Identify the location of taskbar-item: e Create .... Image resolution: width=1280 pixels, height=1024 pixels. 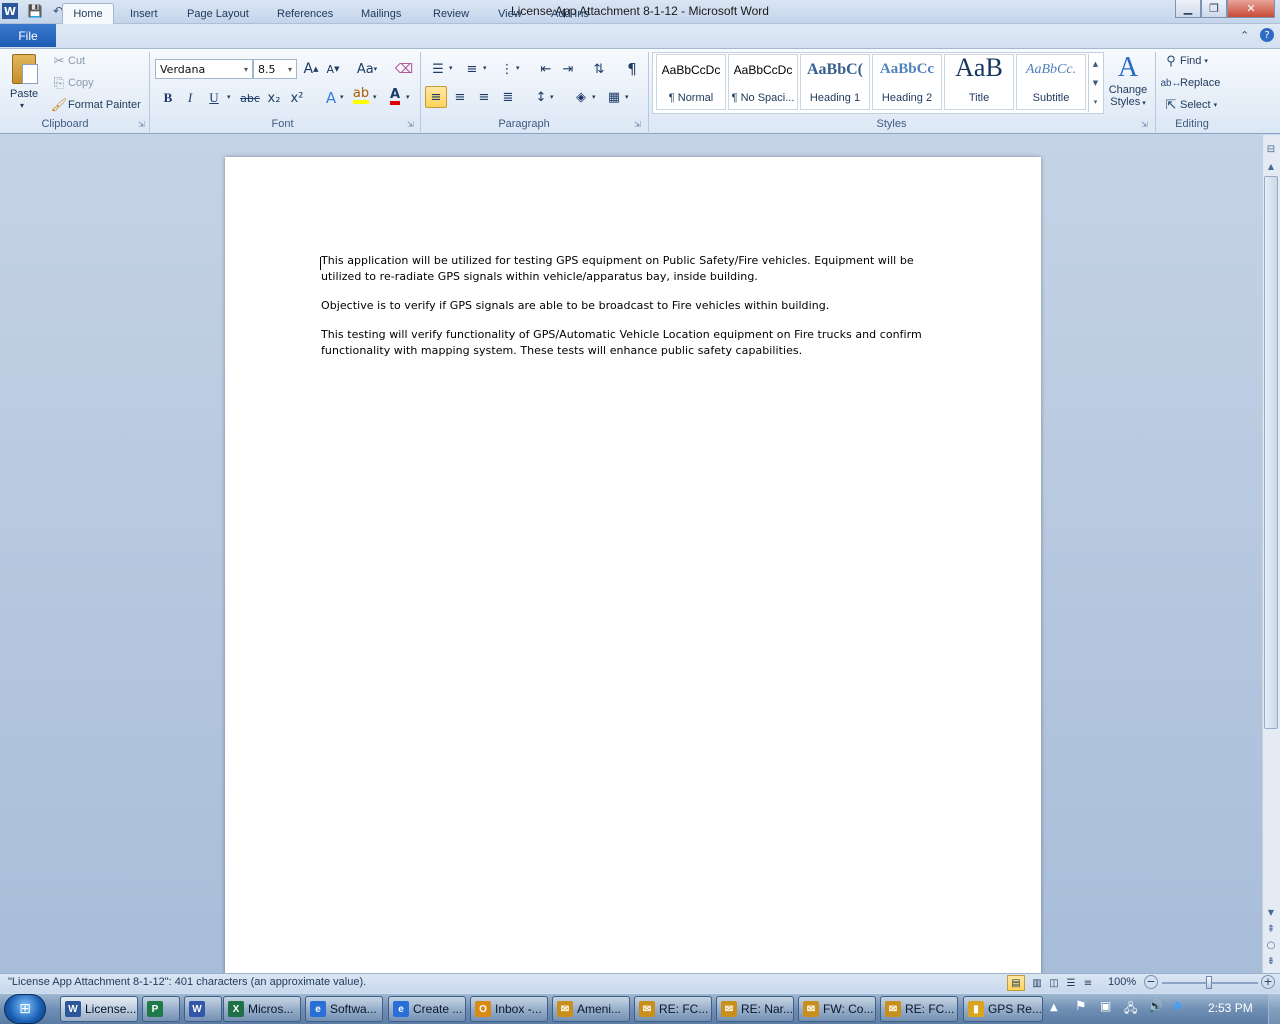
(427, 1009).